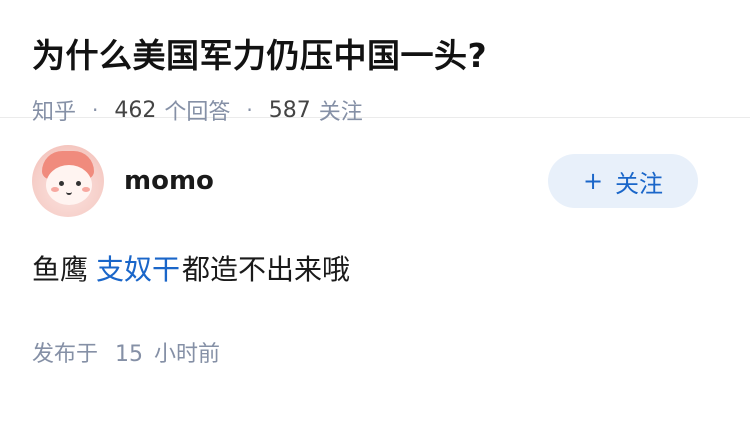  Describe the element at coordinates (138, 269) in the screenshot. I see `answer-keyword-link: 支奴干` at that location.